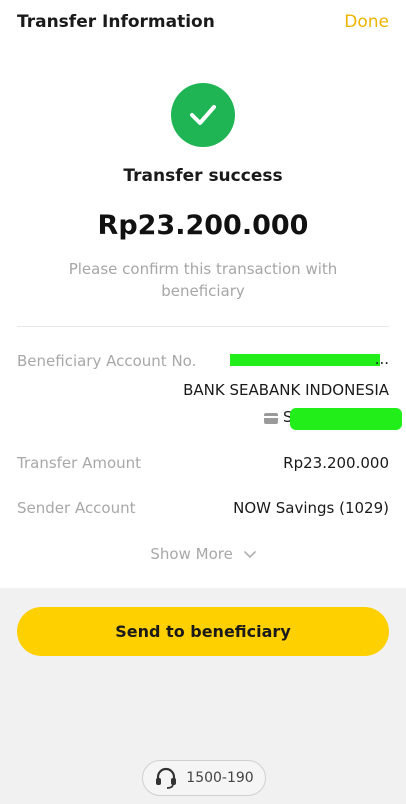 Image resolution: width=406 pixels, height=804 pixels. I want to click on support-hotline-button: 1500-190, so click(204, 778).